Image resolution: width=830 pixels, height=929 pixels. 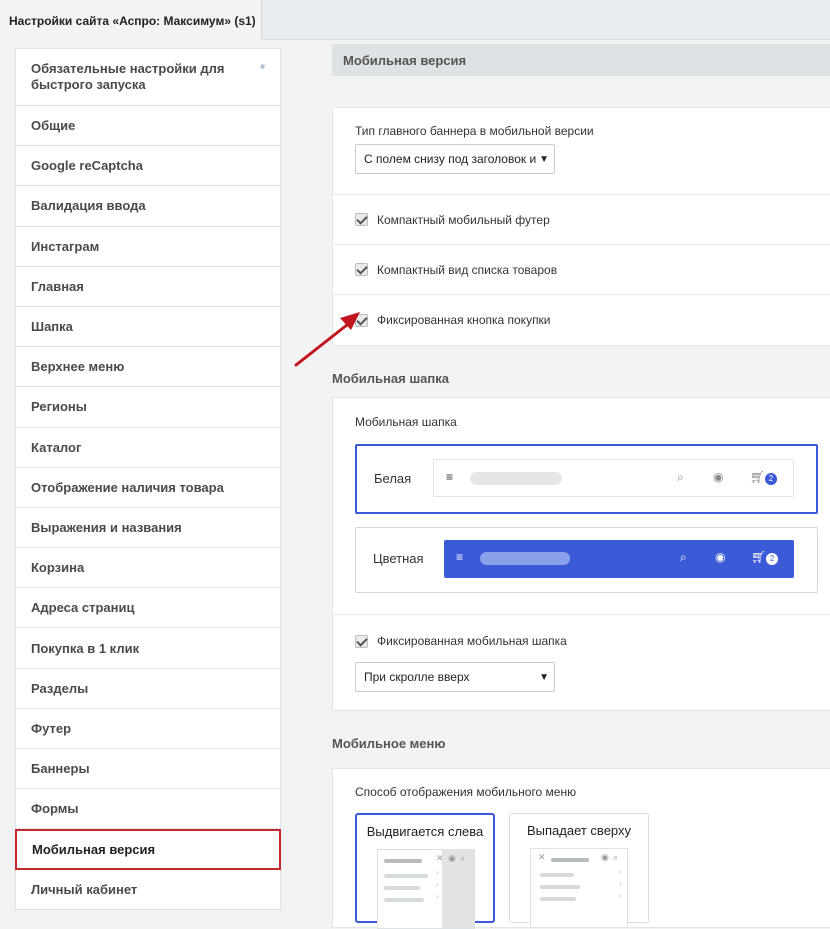 I want to click on sidebar-item-one-click: Покупка в 1 клик, so click(x=148, y=648).